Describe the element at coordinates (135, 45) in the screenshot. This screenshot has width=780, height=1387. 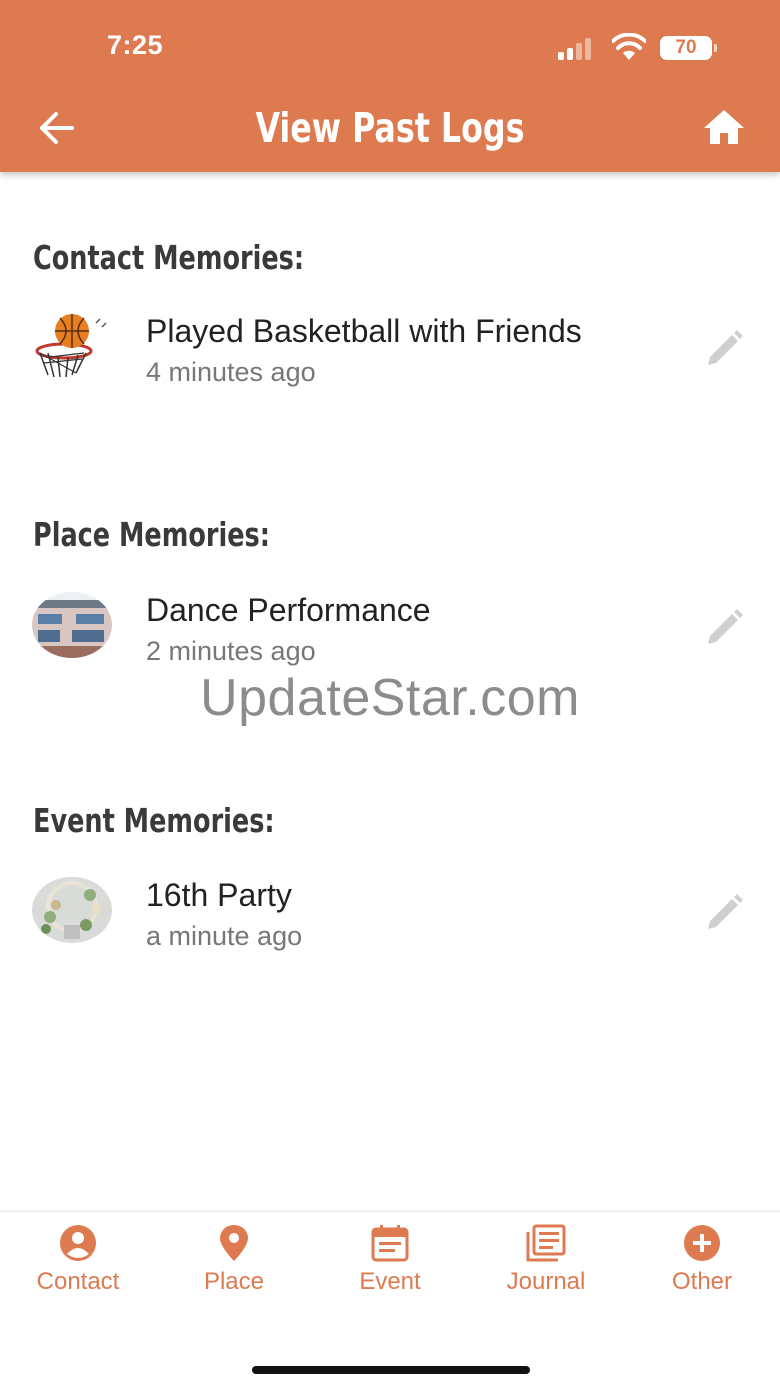
I see `status-time: 7:25` at that location.